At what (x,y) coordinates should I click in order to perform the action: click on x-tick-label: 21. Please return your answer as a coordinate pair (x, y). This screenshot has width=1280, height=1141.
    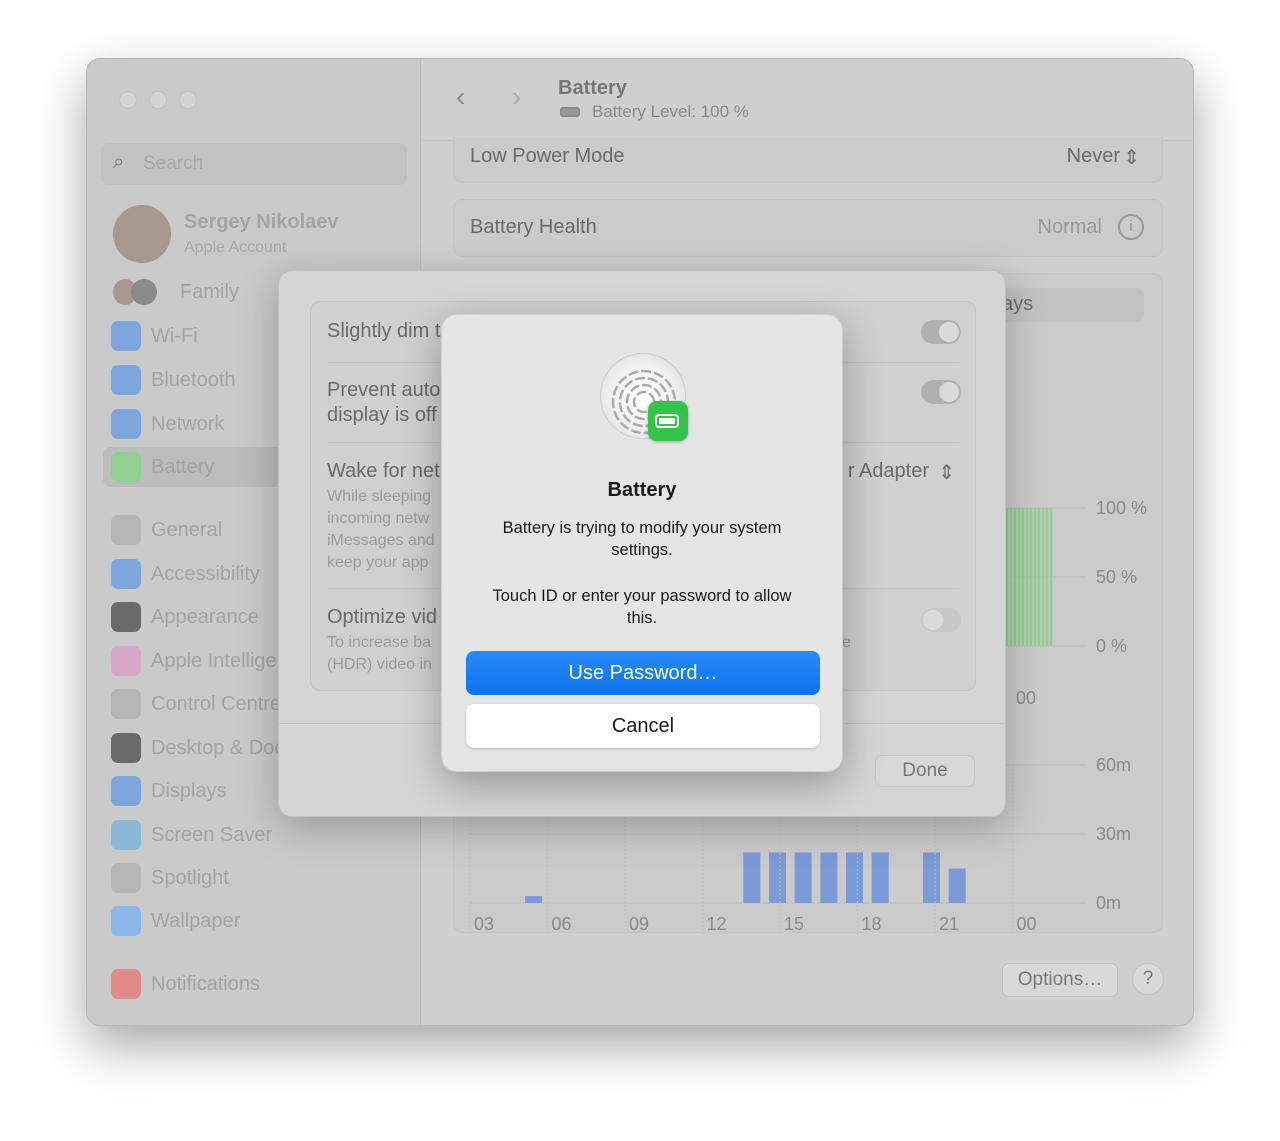
    Looking at the image, I should click on (949, 924).